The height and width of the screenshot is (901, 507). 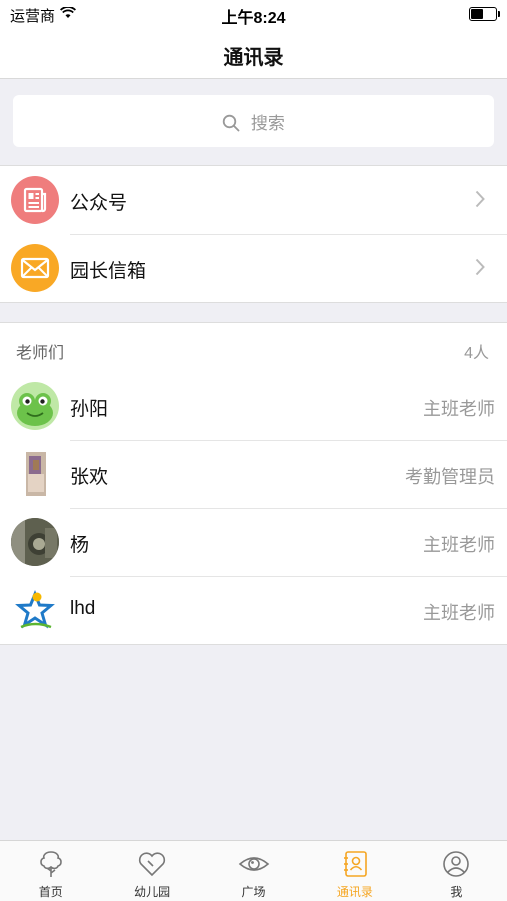 What do you see at coordinates (253, 18) in the screenshot?
I see `clock: 上午8:24` at bounding box center [253, 18].